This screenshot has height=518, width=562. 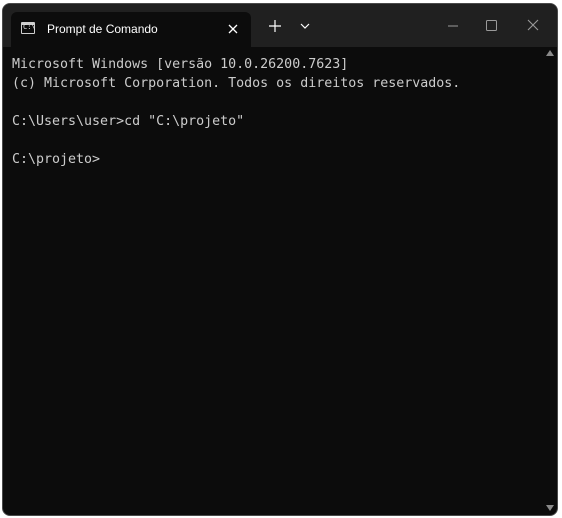 I want to click on close-window-button, so click(x=533, y=26).